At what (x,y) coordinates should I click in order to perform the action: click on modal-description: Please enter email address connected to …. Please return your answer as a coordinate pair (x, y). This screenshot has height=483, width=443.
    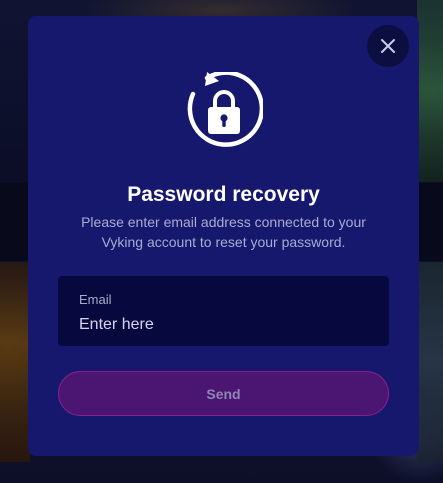
    Looking at the image, I should click on (223, 232).